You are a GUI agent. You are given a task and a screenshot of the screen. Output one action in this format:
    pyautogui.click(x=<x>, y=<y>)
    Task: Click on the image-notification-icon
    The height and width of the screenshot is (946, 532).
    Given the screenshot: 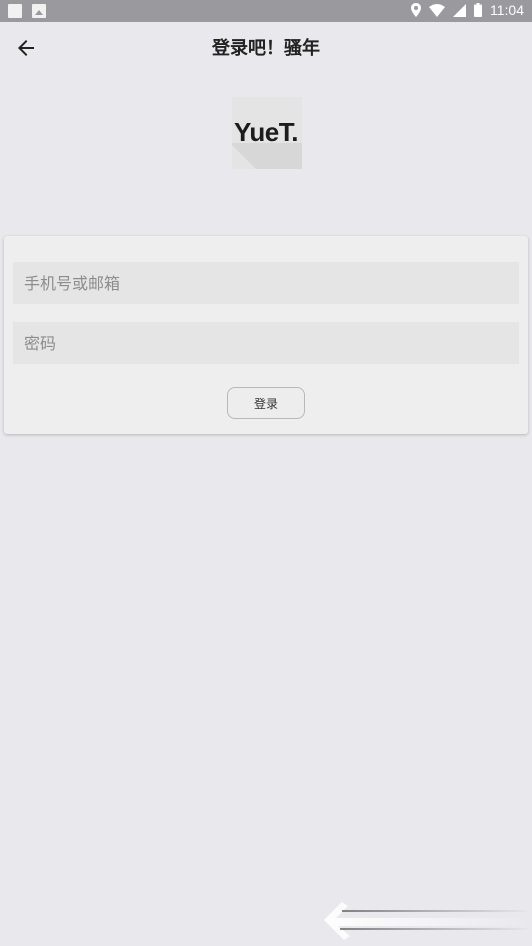 What is the action you would take?
    pyautogui.click(x=39, y=11)
    